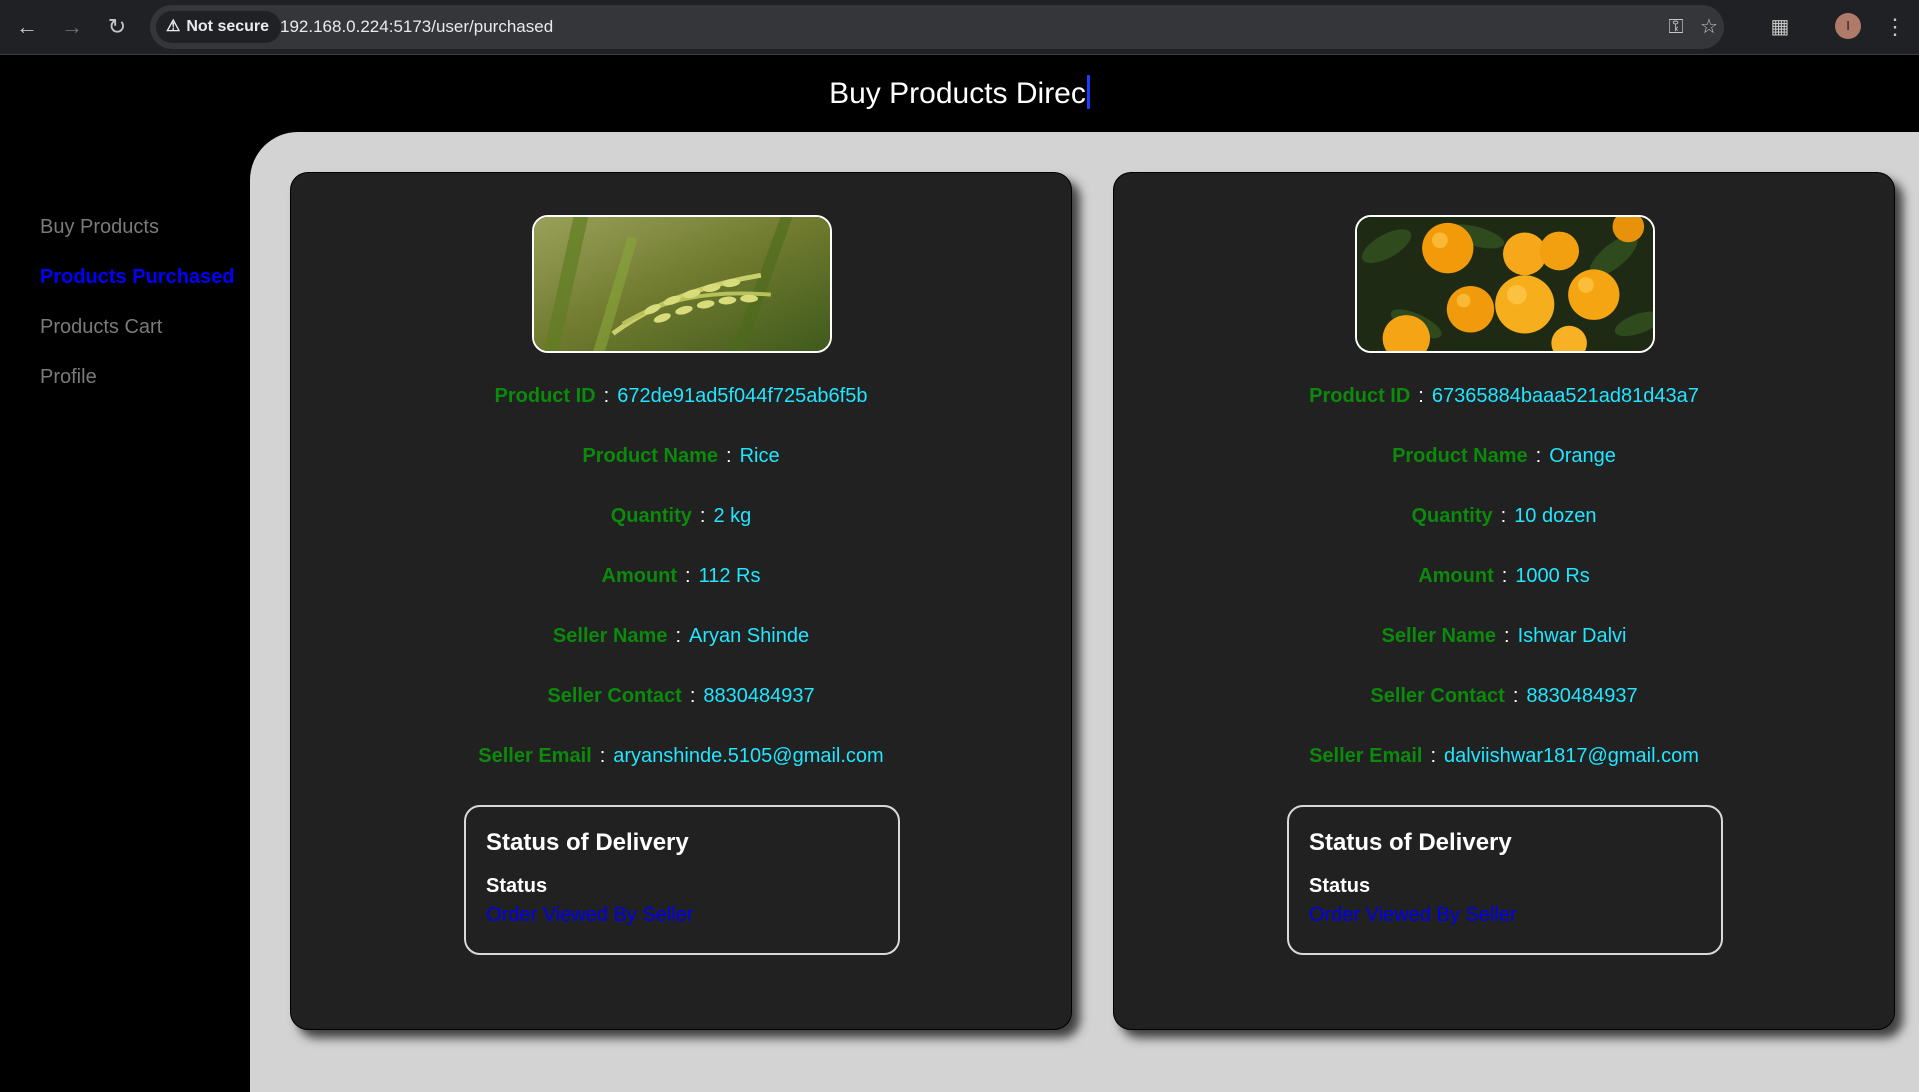  Describe the element at coordinates (749, 636) in the screenshot. I see `seller-name-value: Aryan Shinde` at that location.